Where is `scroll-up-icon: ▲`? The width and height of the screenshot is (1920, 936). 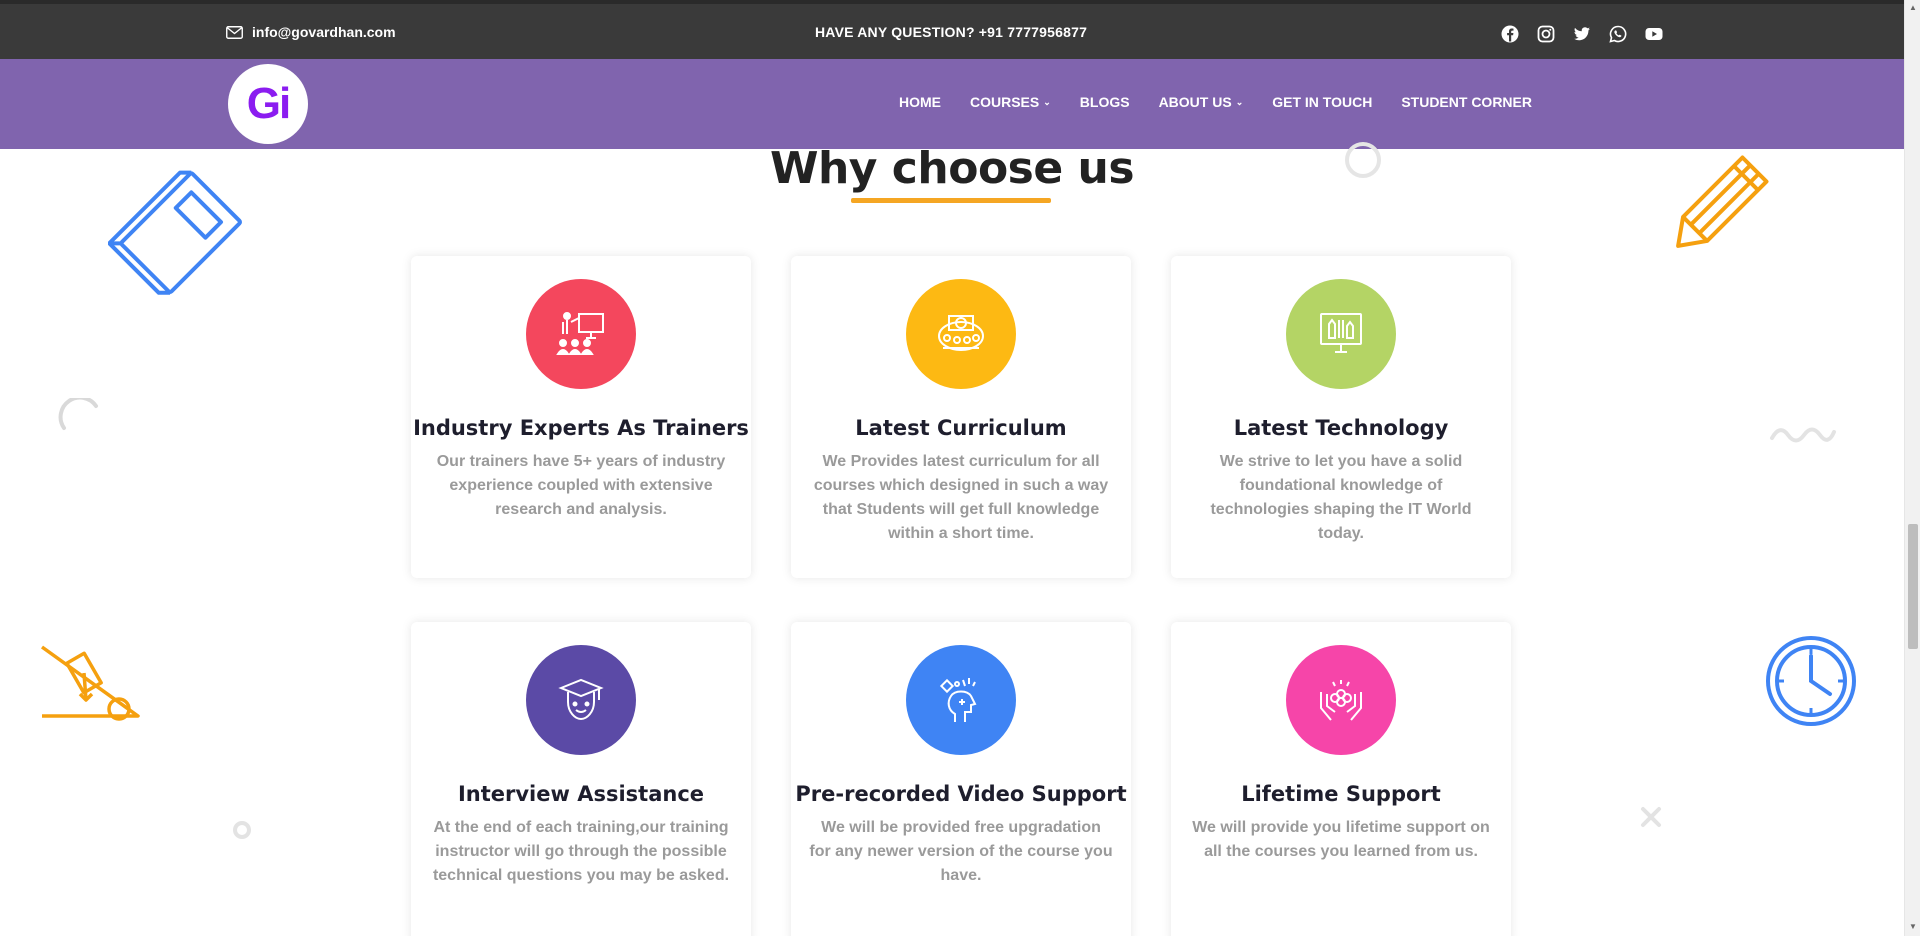 scroll-up-icon: ▲ is located at coordinates (1913, 7).